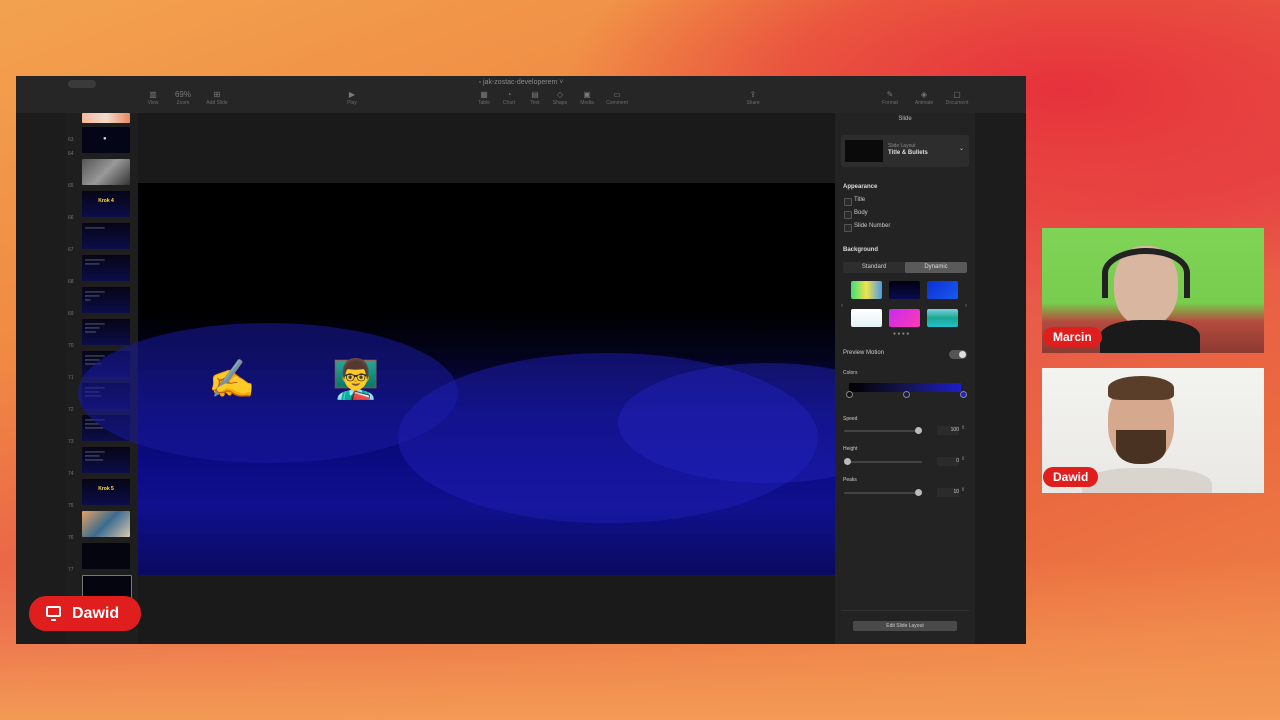  Describe the element at coordinates (918, 430) in the screenshot. I see `speed-slider-knob` at that location.